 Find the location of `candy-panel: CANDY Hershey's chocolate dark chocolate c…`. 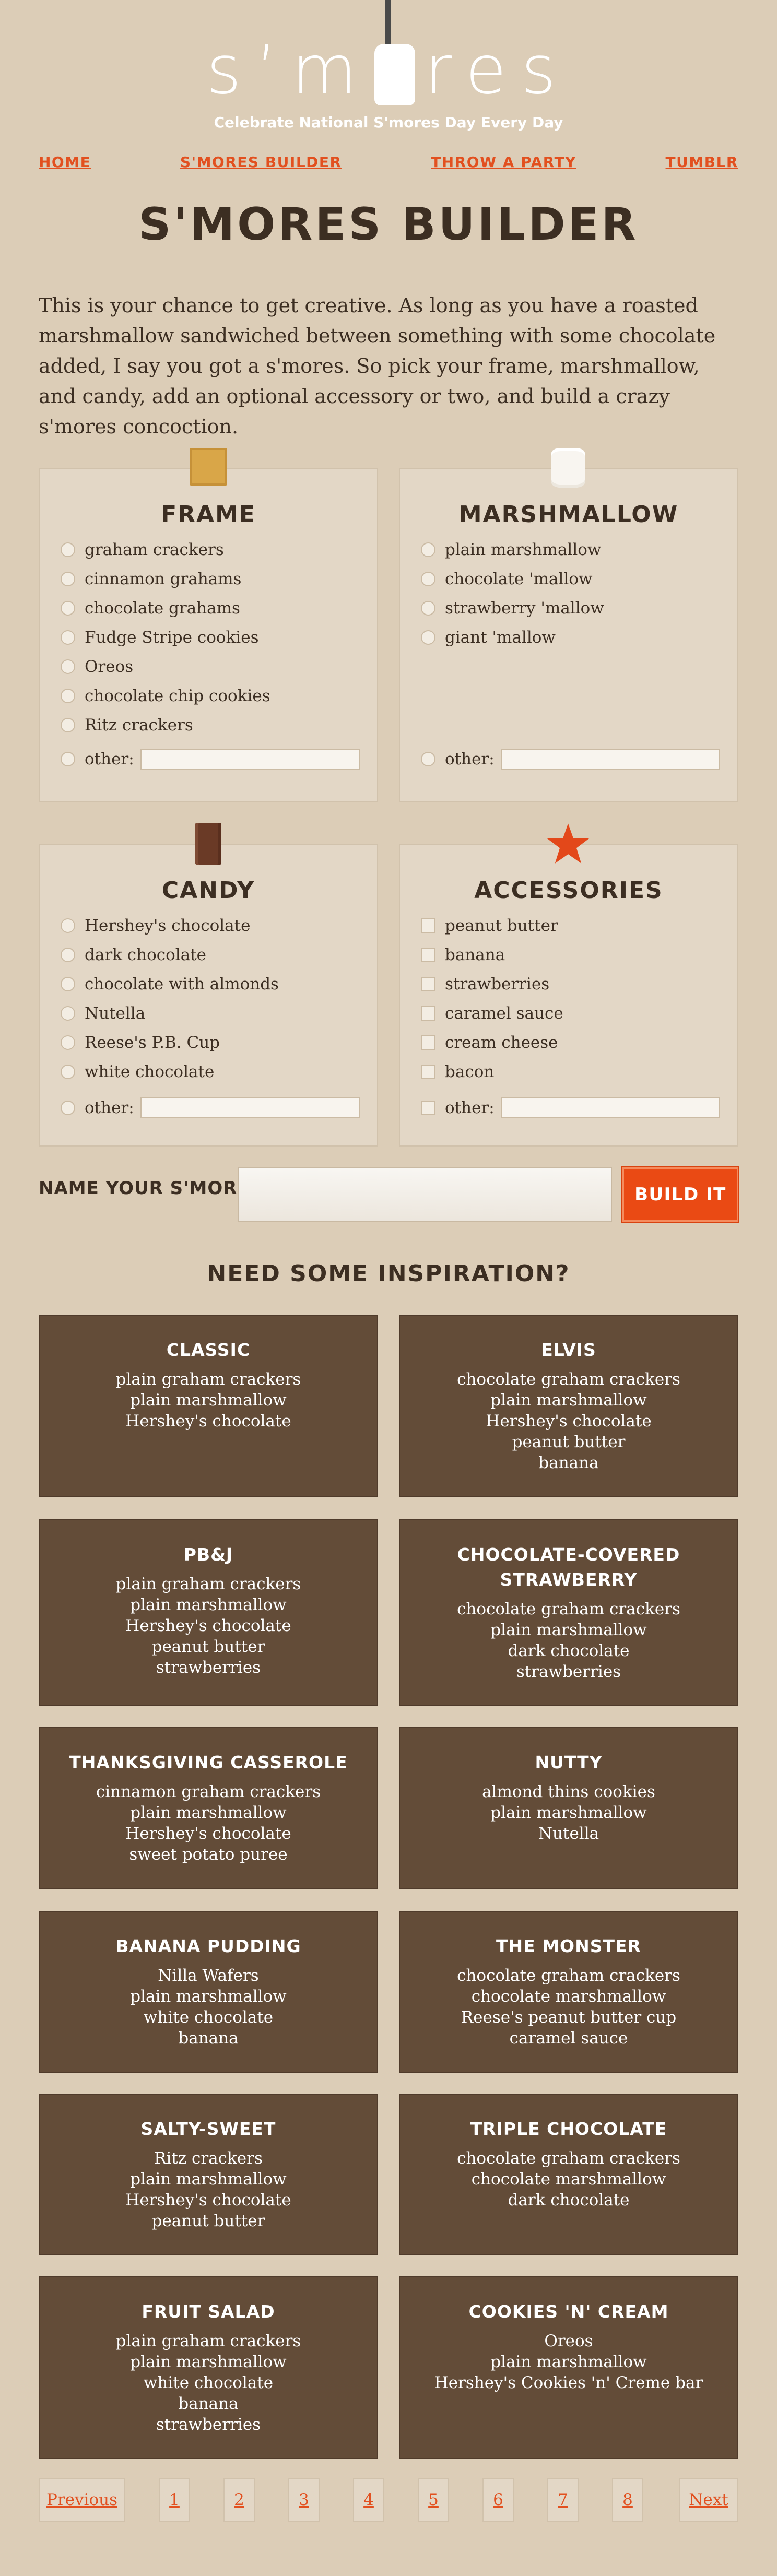

candy-panel: CANDY Hershey's chocolate dark chocolate c… is located at coordinates (208, 995).